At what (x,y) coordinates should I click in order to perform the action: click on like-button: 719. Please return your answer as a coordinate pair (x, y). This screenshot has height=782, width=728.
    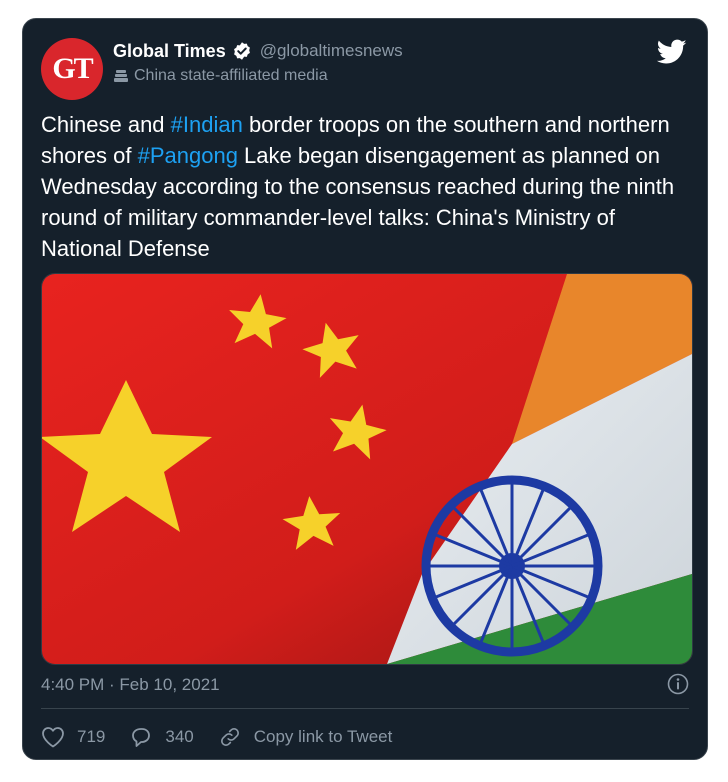
    Looking at the image, I should click on (73, 737).